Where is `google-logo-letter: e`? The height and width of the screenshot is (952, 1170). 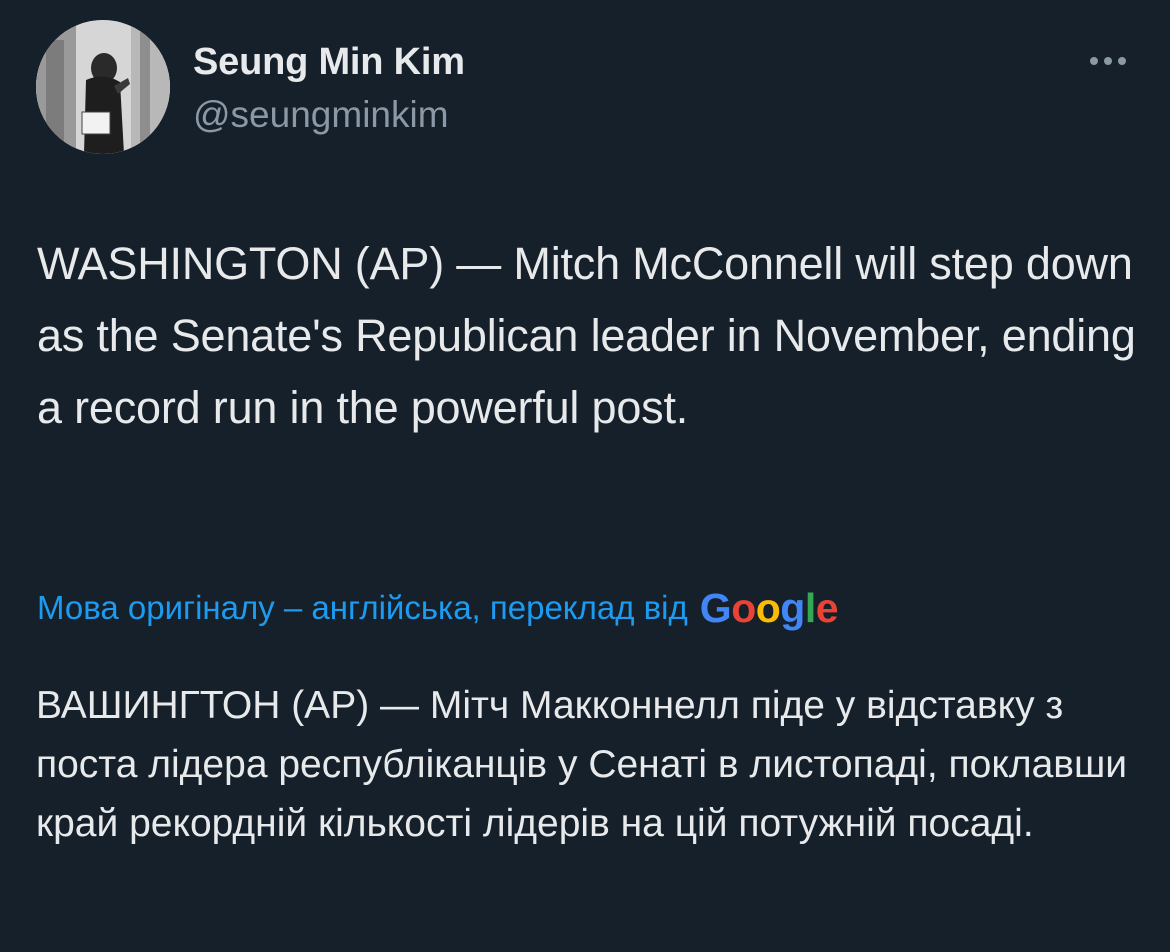 google-logo-letter: e is located at coordinates (827, 607).